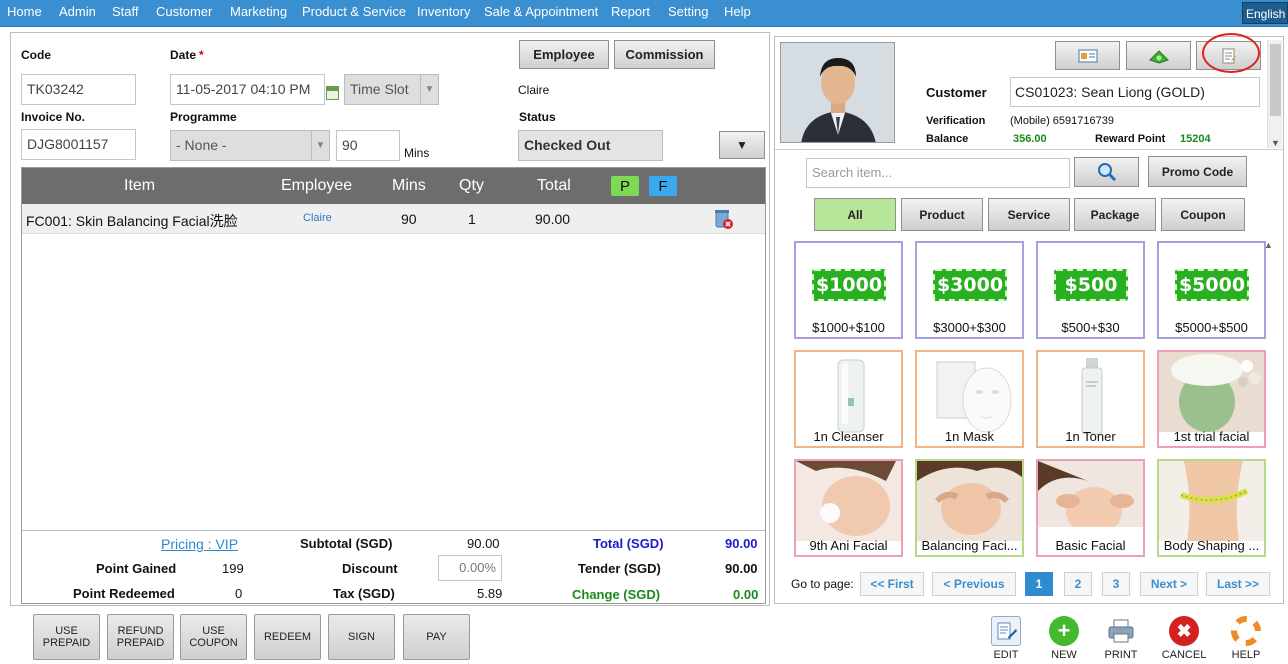  I want to click on customer-label: Customer, so click(956, 92).